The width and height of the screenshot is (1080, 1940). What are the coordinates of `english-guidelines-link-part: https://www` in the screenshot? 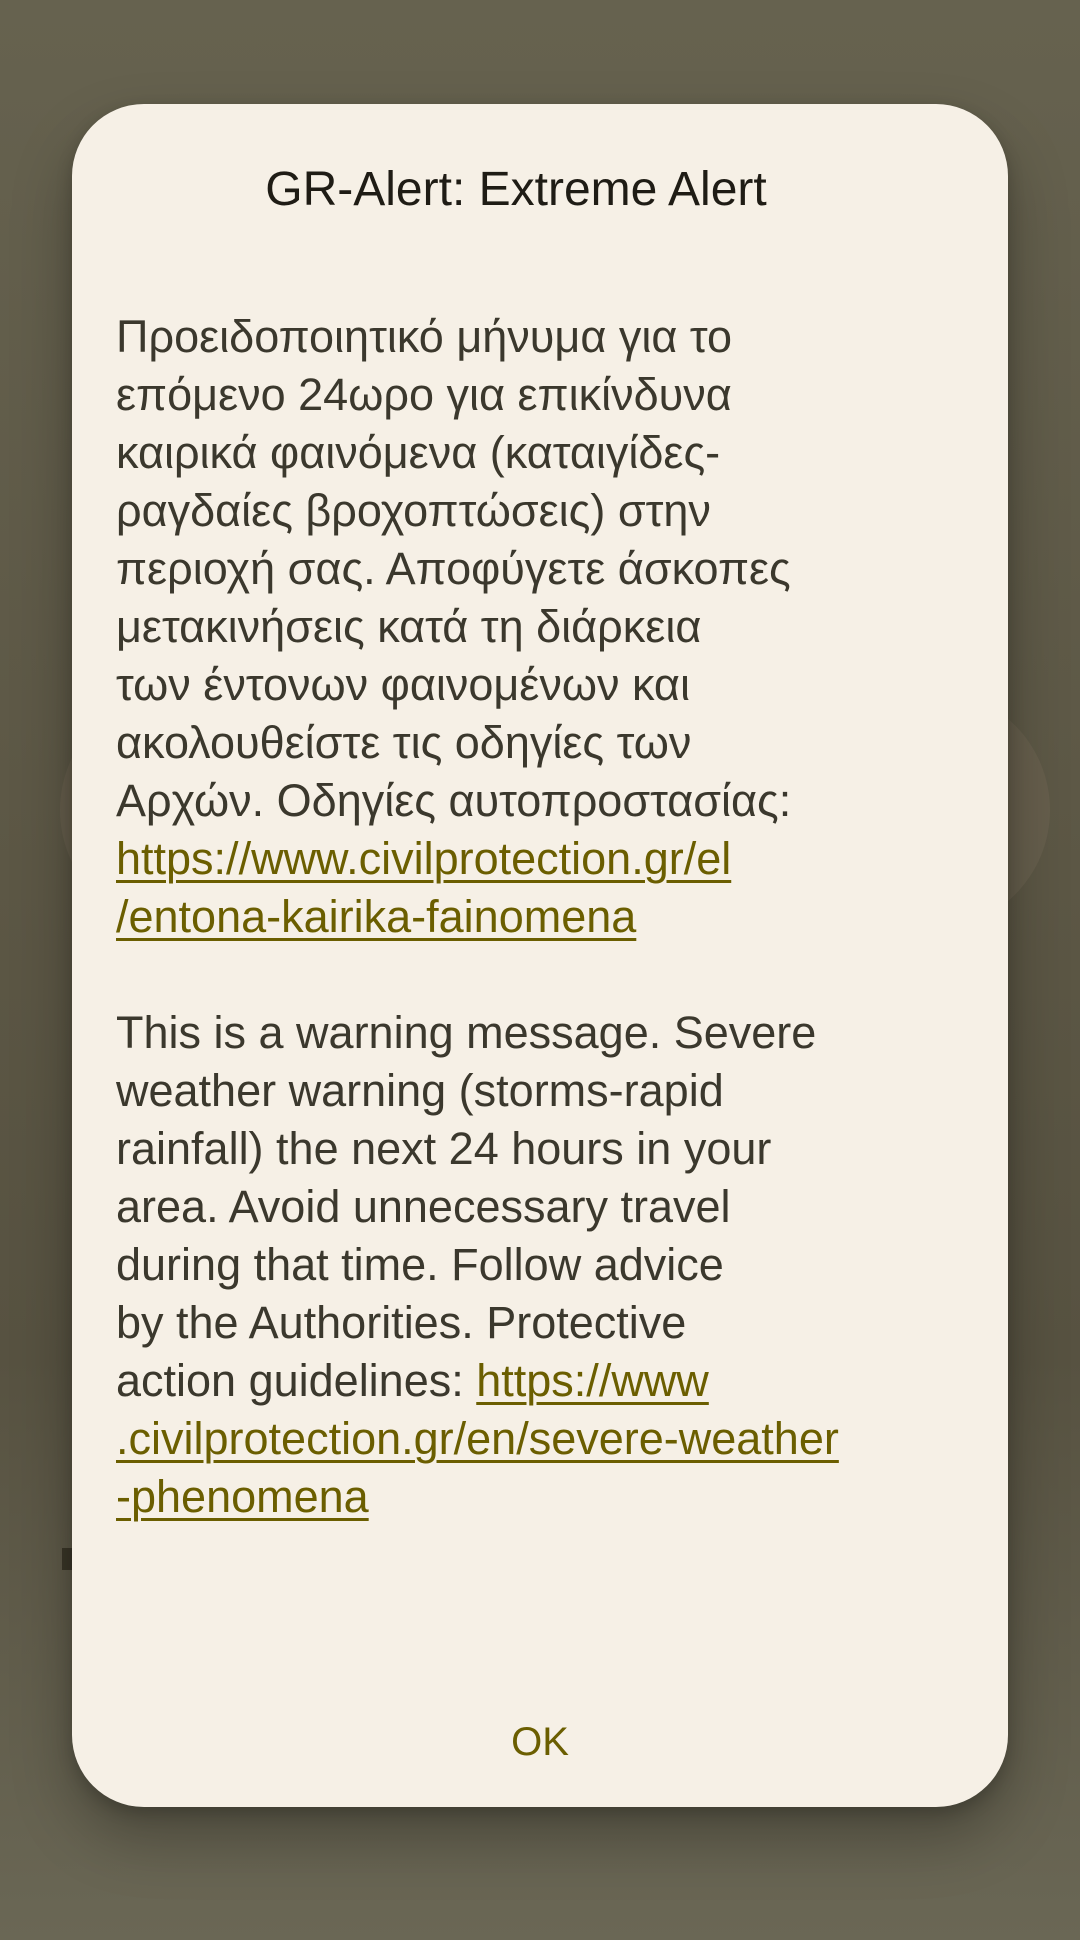 It's located at (592, 1380).